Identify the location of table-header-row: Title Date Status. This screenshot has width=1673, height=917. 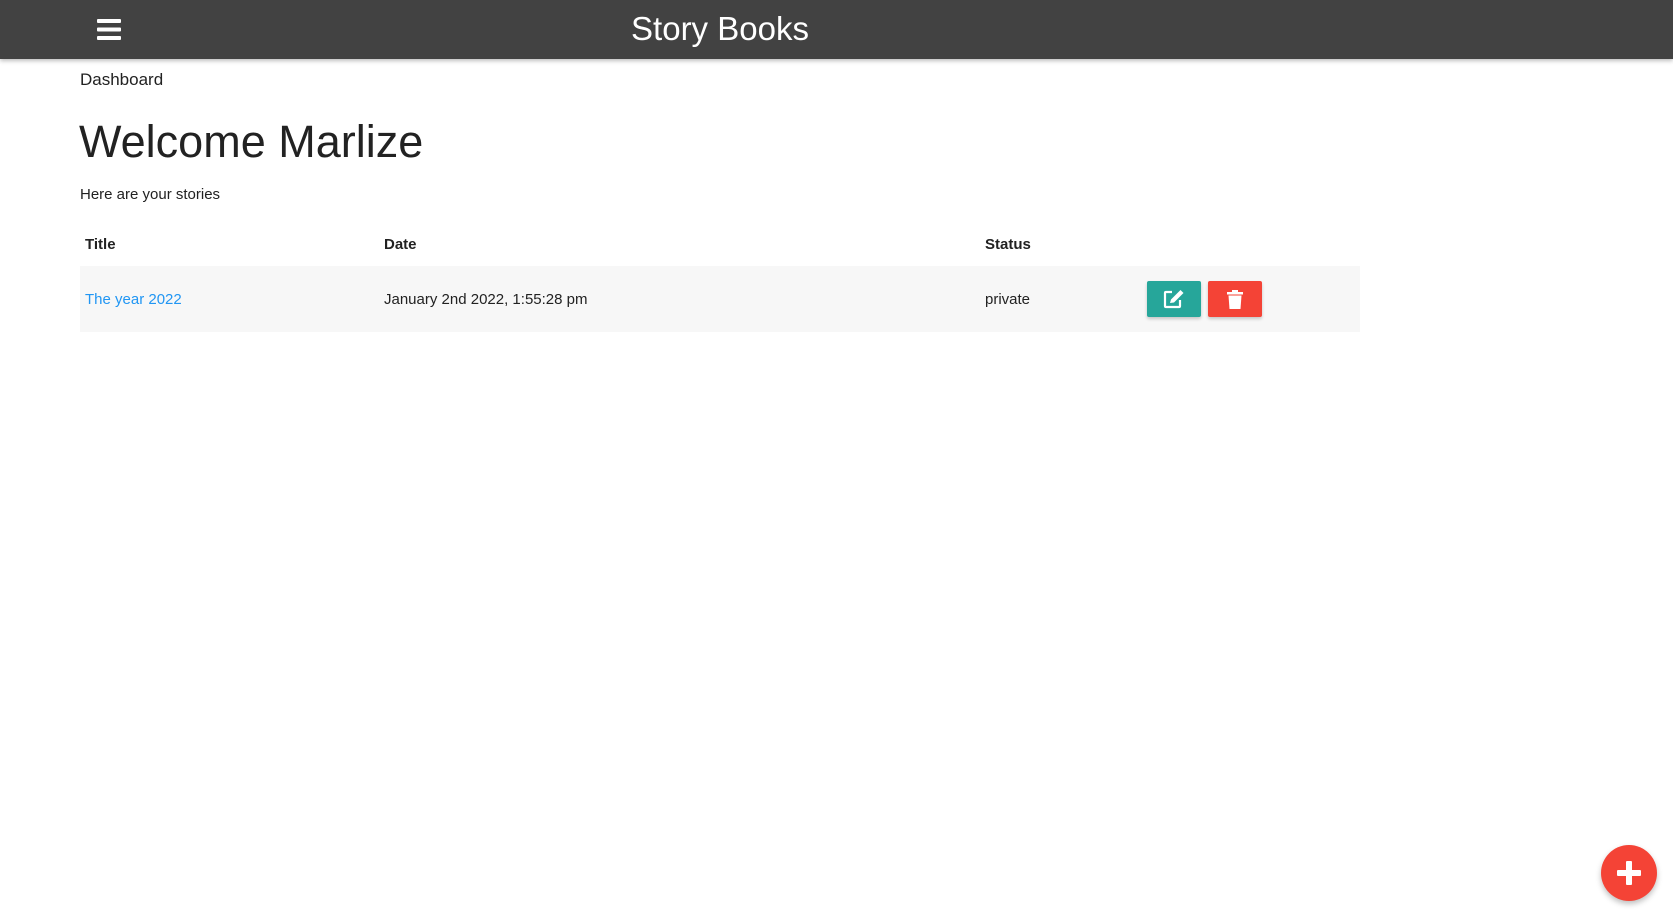
(720, 244).